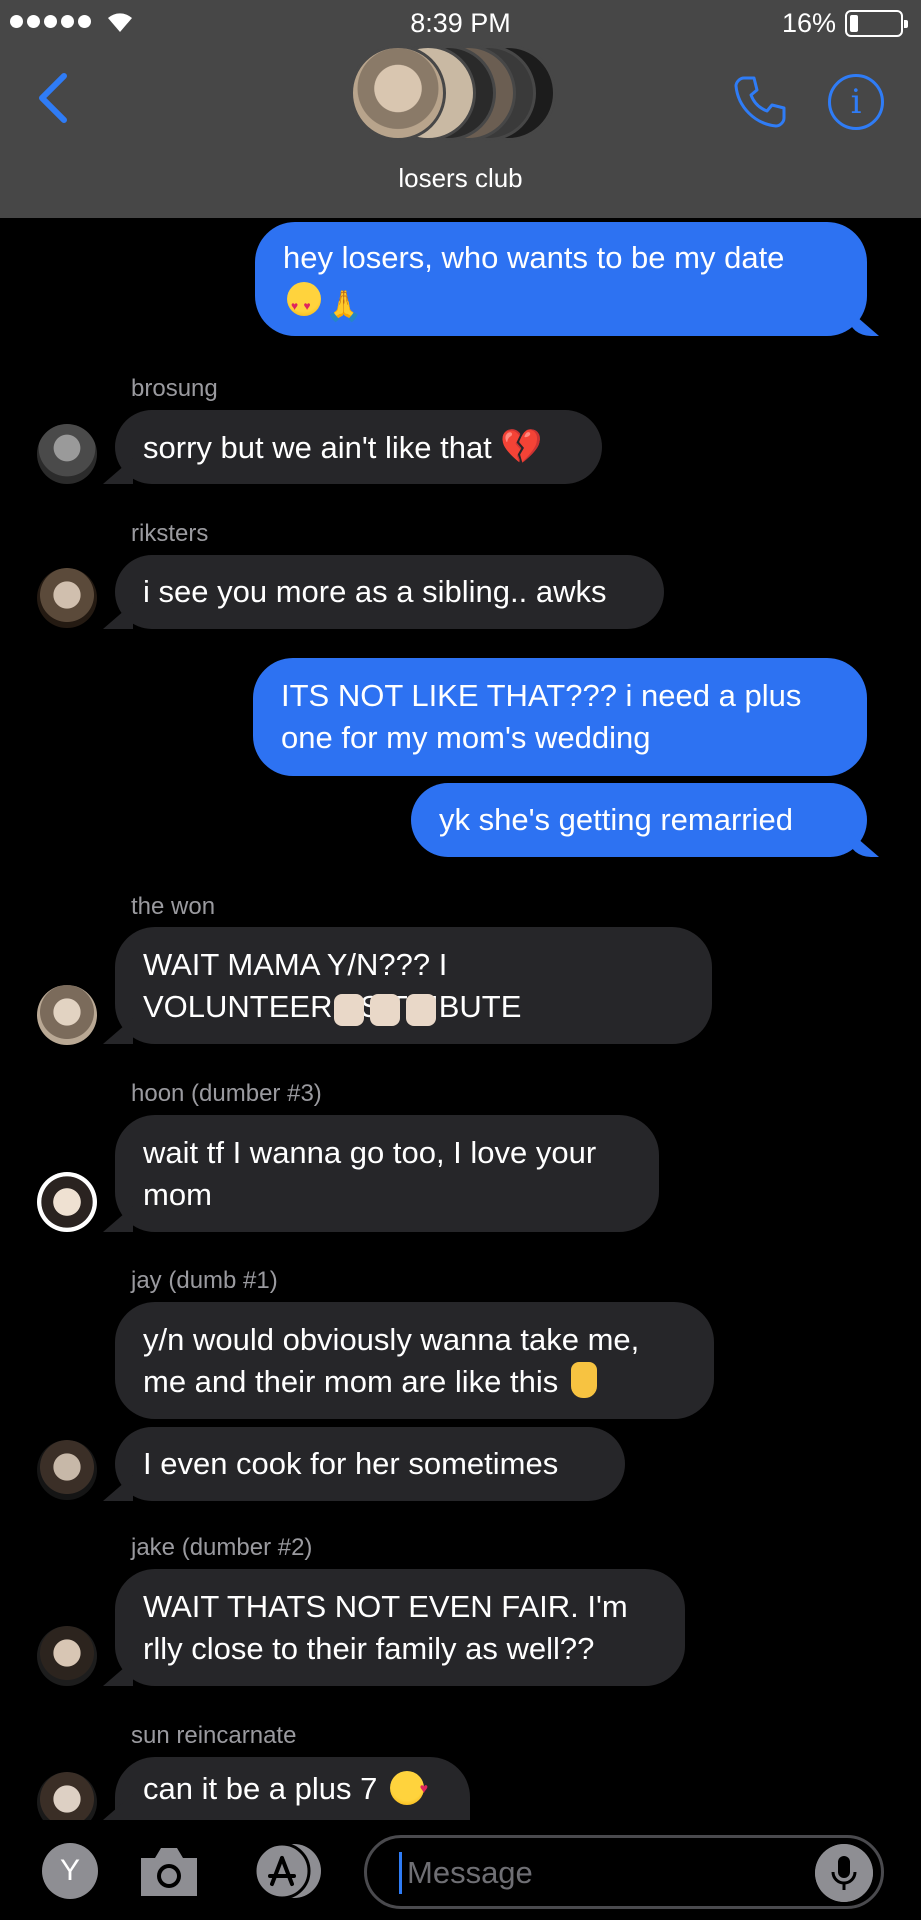  I want to click on battery-fill, so click(854, 23).